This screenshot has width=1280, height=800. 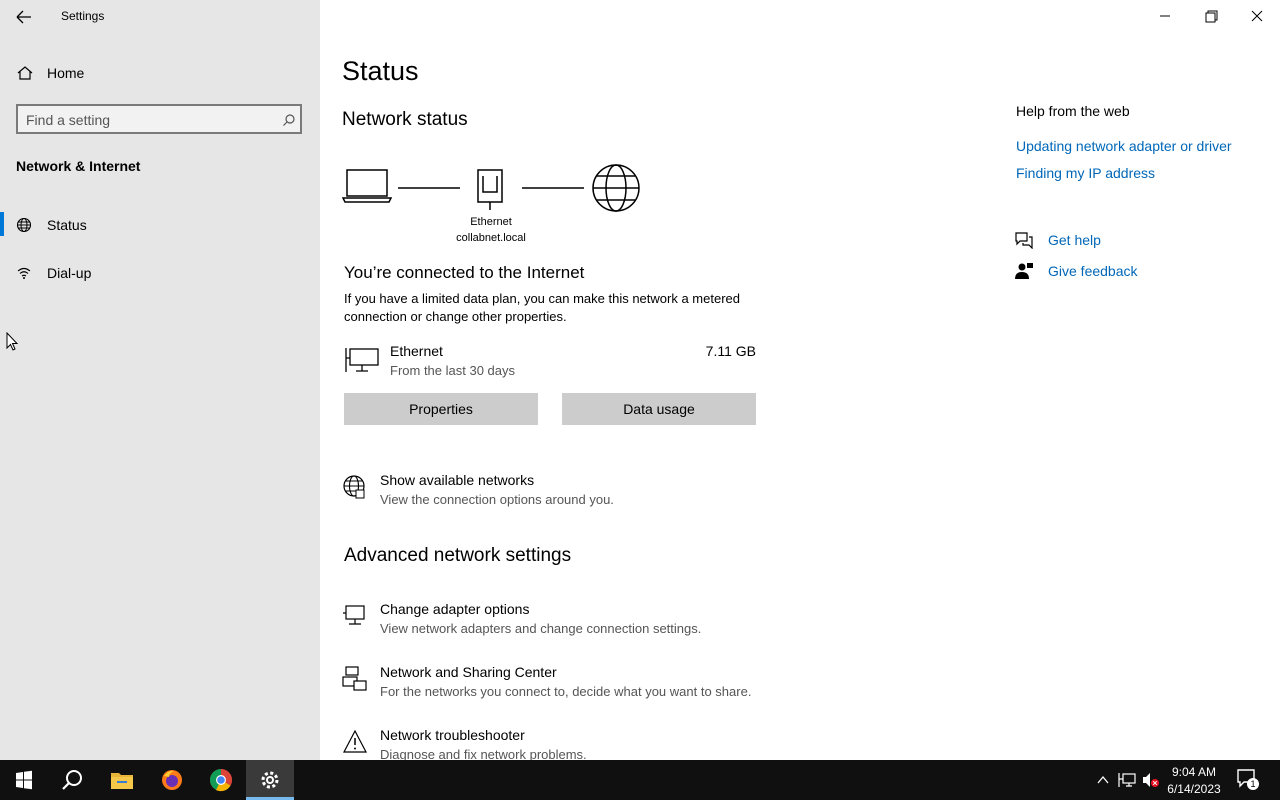 I want to click on change-adapter-title: Change adapter options, so click(x=455, y=609).